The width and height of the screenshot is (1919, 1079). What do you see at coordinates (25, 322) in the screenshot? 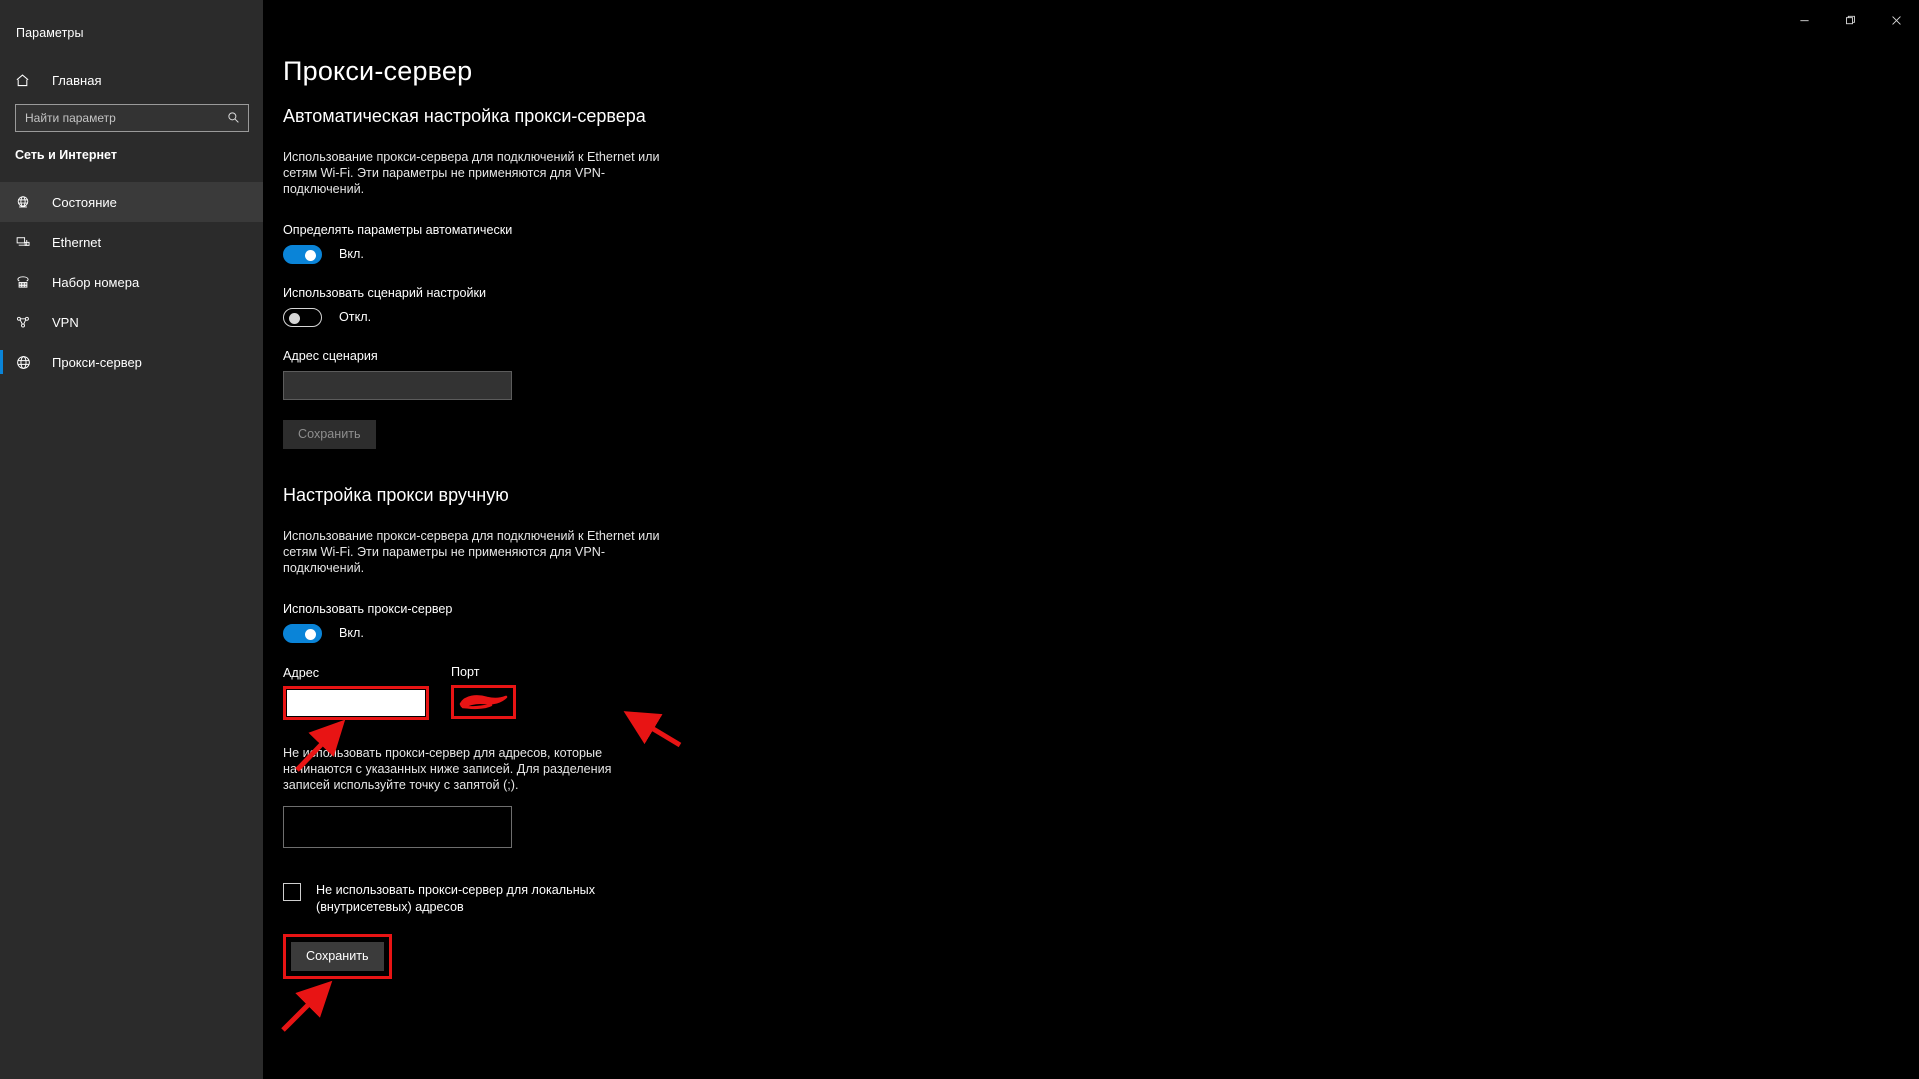
I see `vpn-icon` at bounding box center [25, 322].